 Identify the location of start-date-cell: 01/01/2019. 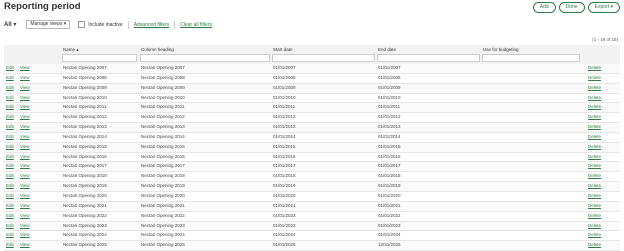
(284, 186).